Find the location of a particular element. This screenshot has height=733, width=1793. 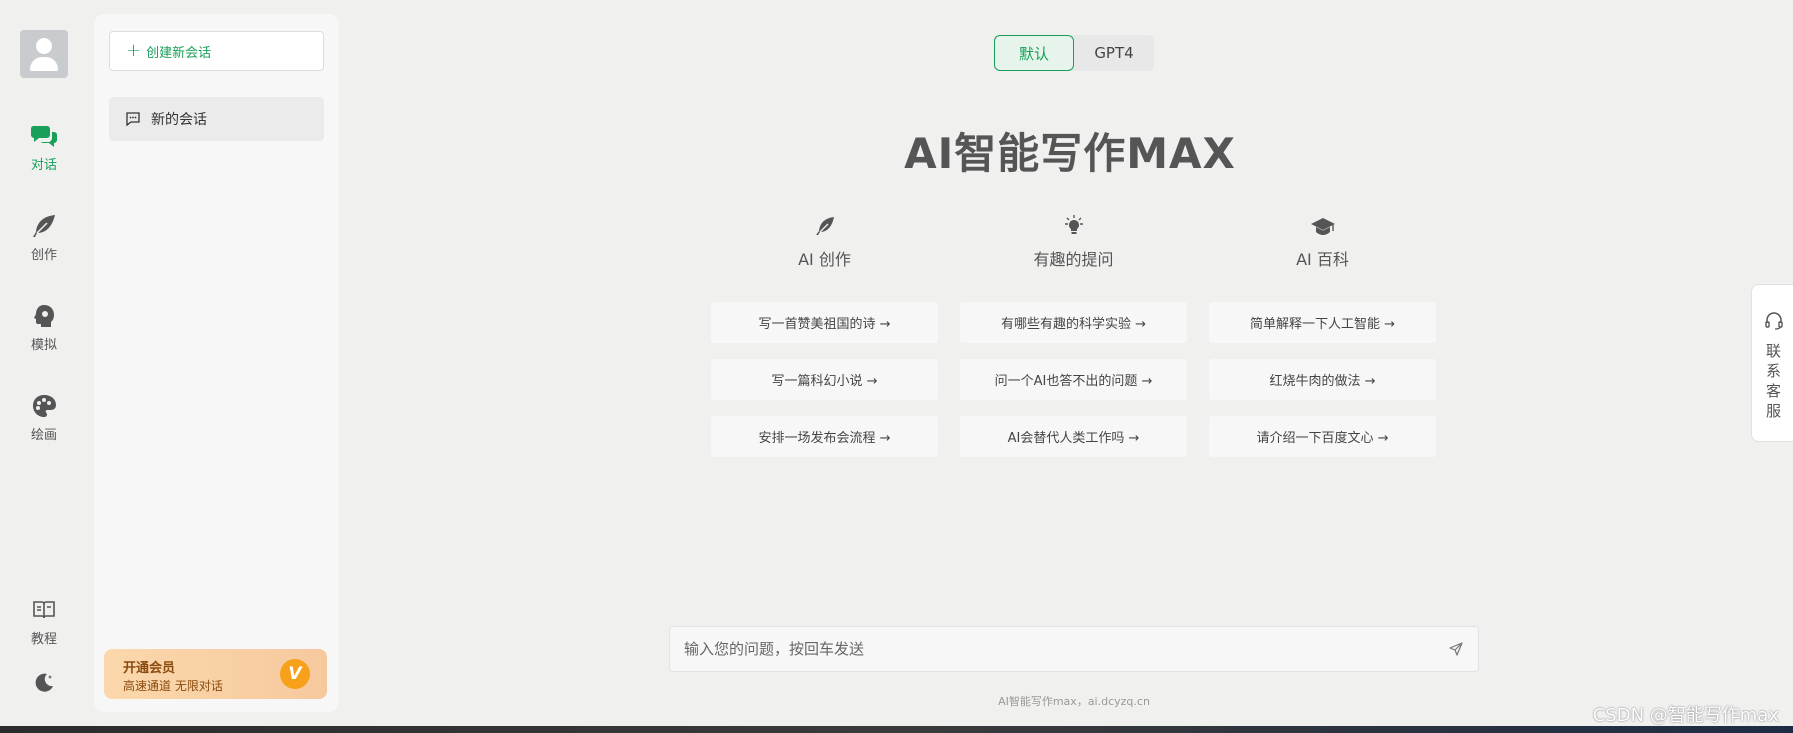

category-fun-questions: 有趣的提问 is located at coordinates (1073, 240).